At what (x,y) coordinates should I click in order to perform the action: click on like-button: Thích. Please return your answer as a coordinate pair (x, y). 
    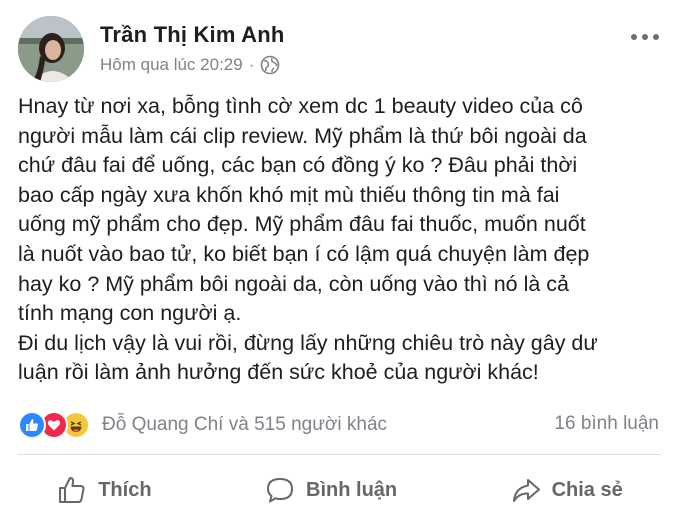
    Looking at the image, I should click on (104, 490).